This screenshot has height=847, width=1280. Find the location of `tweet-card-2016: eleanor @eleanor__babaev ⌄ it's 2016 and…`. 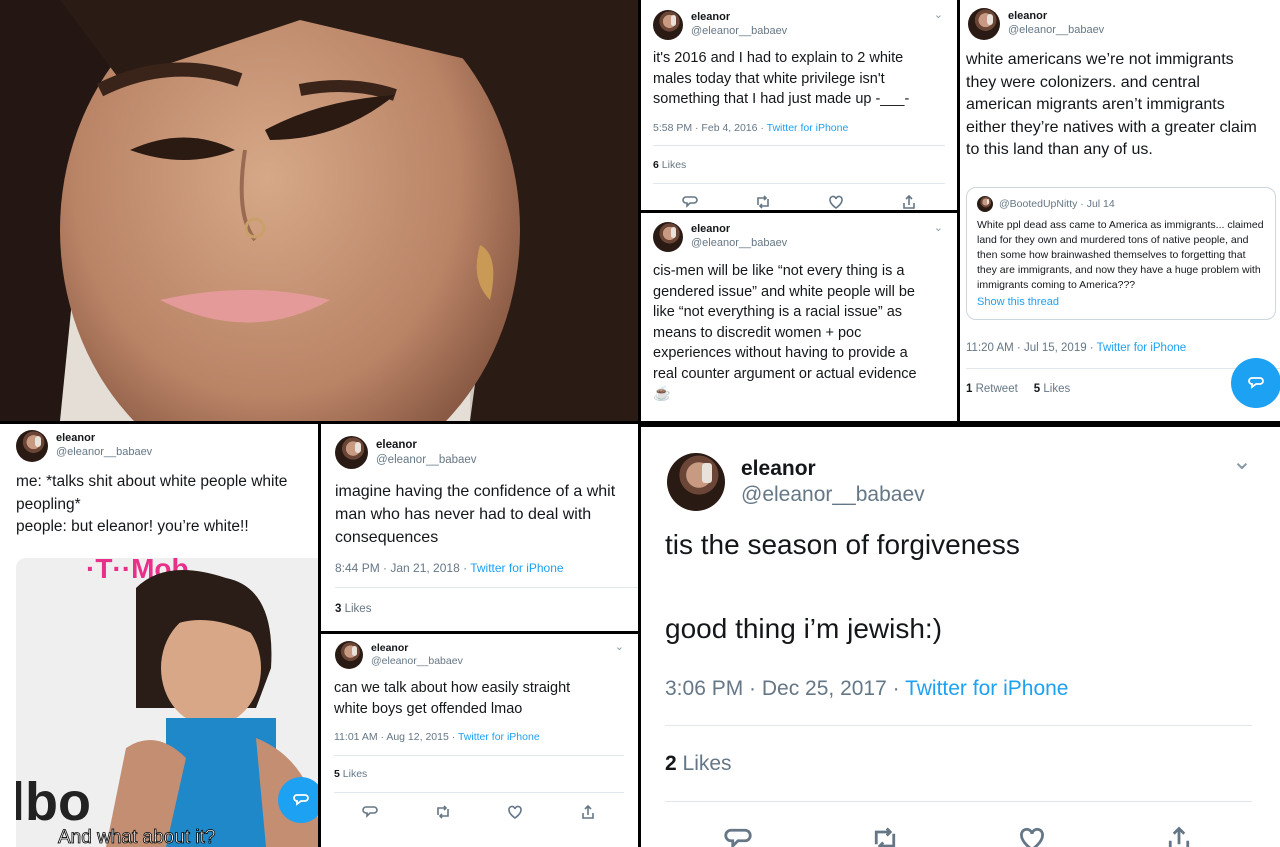

tweet-card-2016: eleanor @eleanor__babaev ⌄ it's 2016 and… is located at coordinates (799, 105).